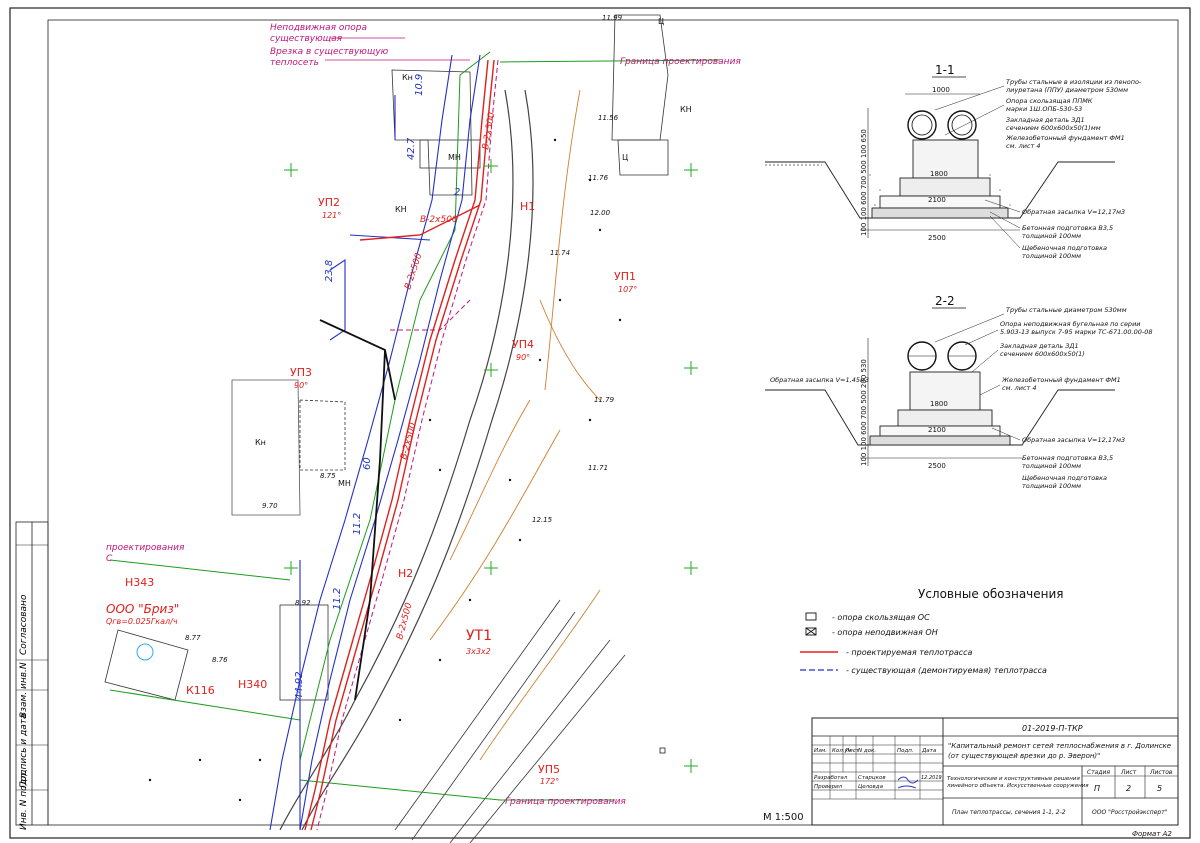 The image size is (1200, 843). I want to click on dimension-label: 60, so click(367, 463).